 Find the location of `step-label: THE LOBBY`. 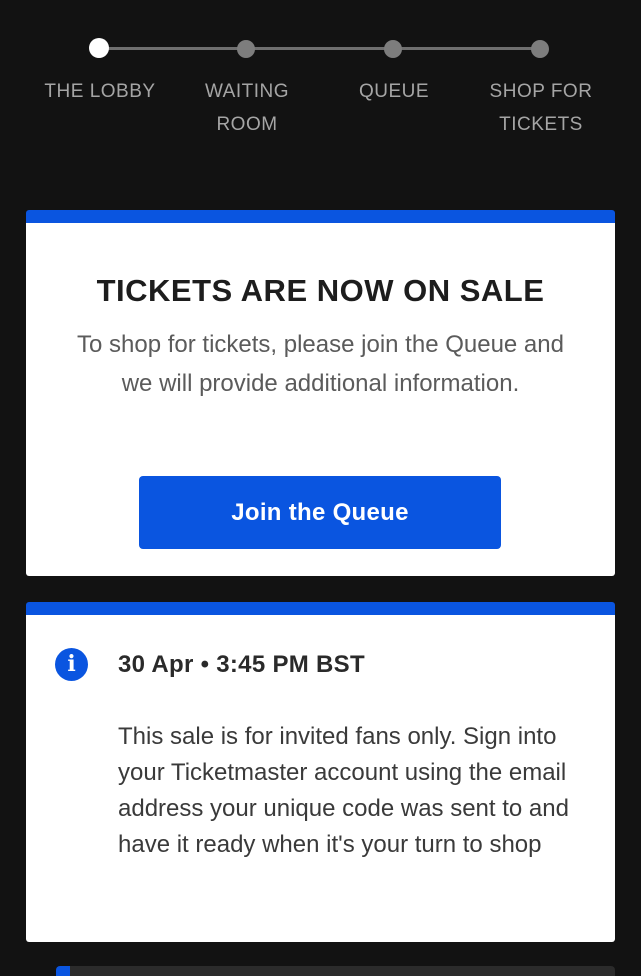

step-label: THE LOBBY is located at coordinates (100, 91).